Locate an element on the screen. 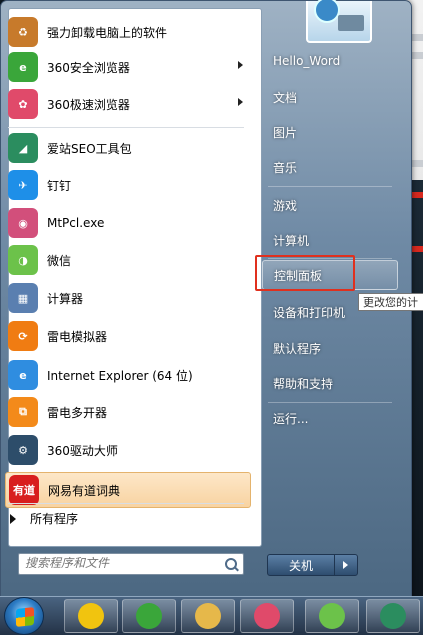 This screenshot has width=423, height=635. program-item: ✿ 360极速浏览器 is located at coordinates (127, 104).